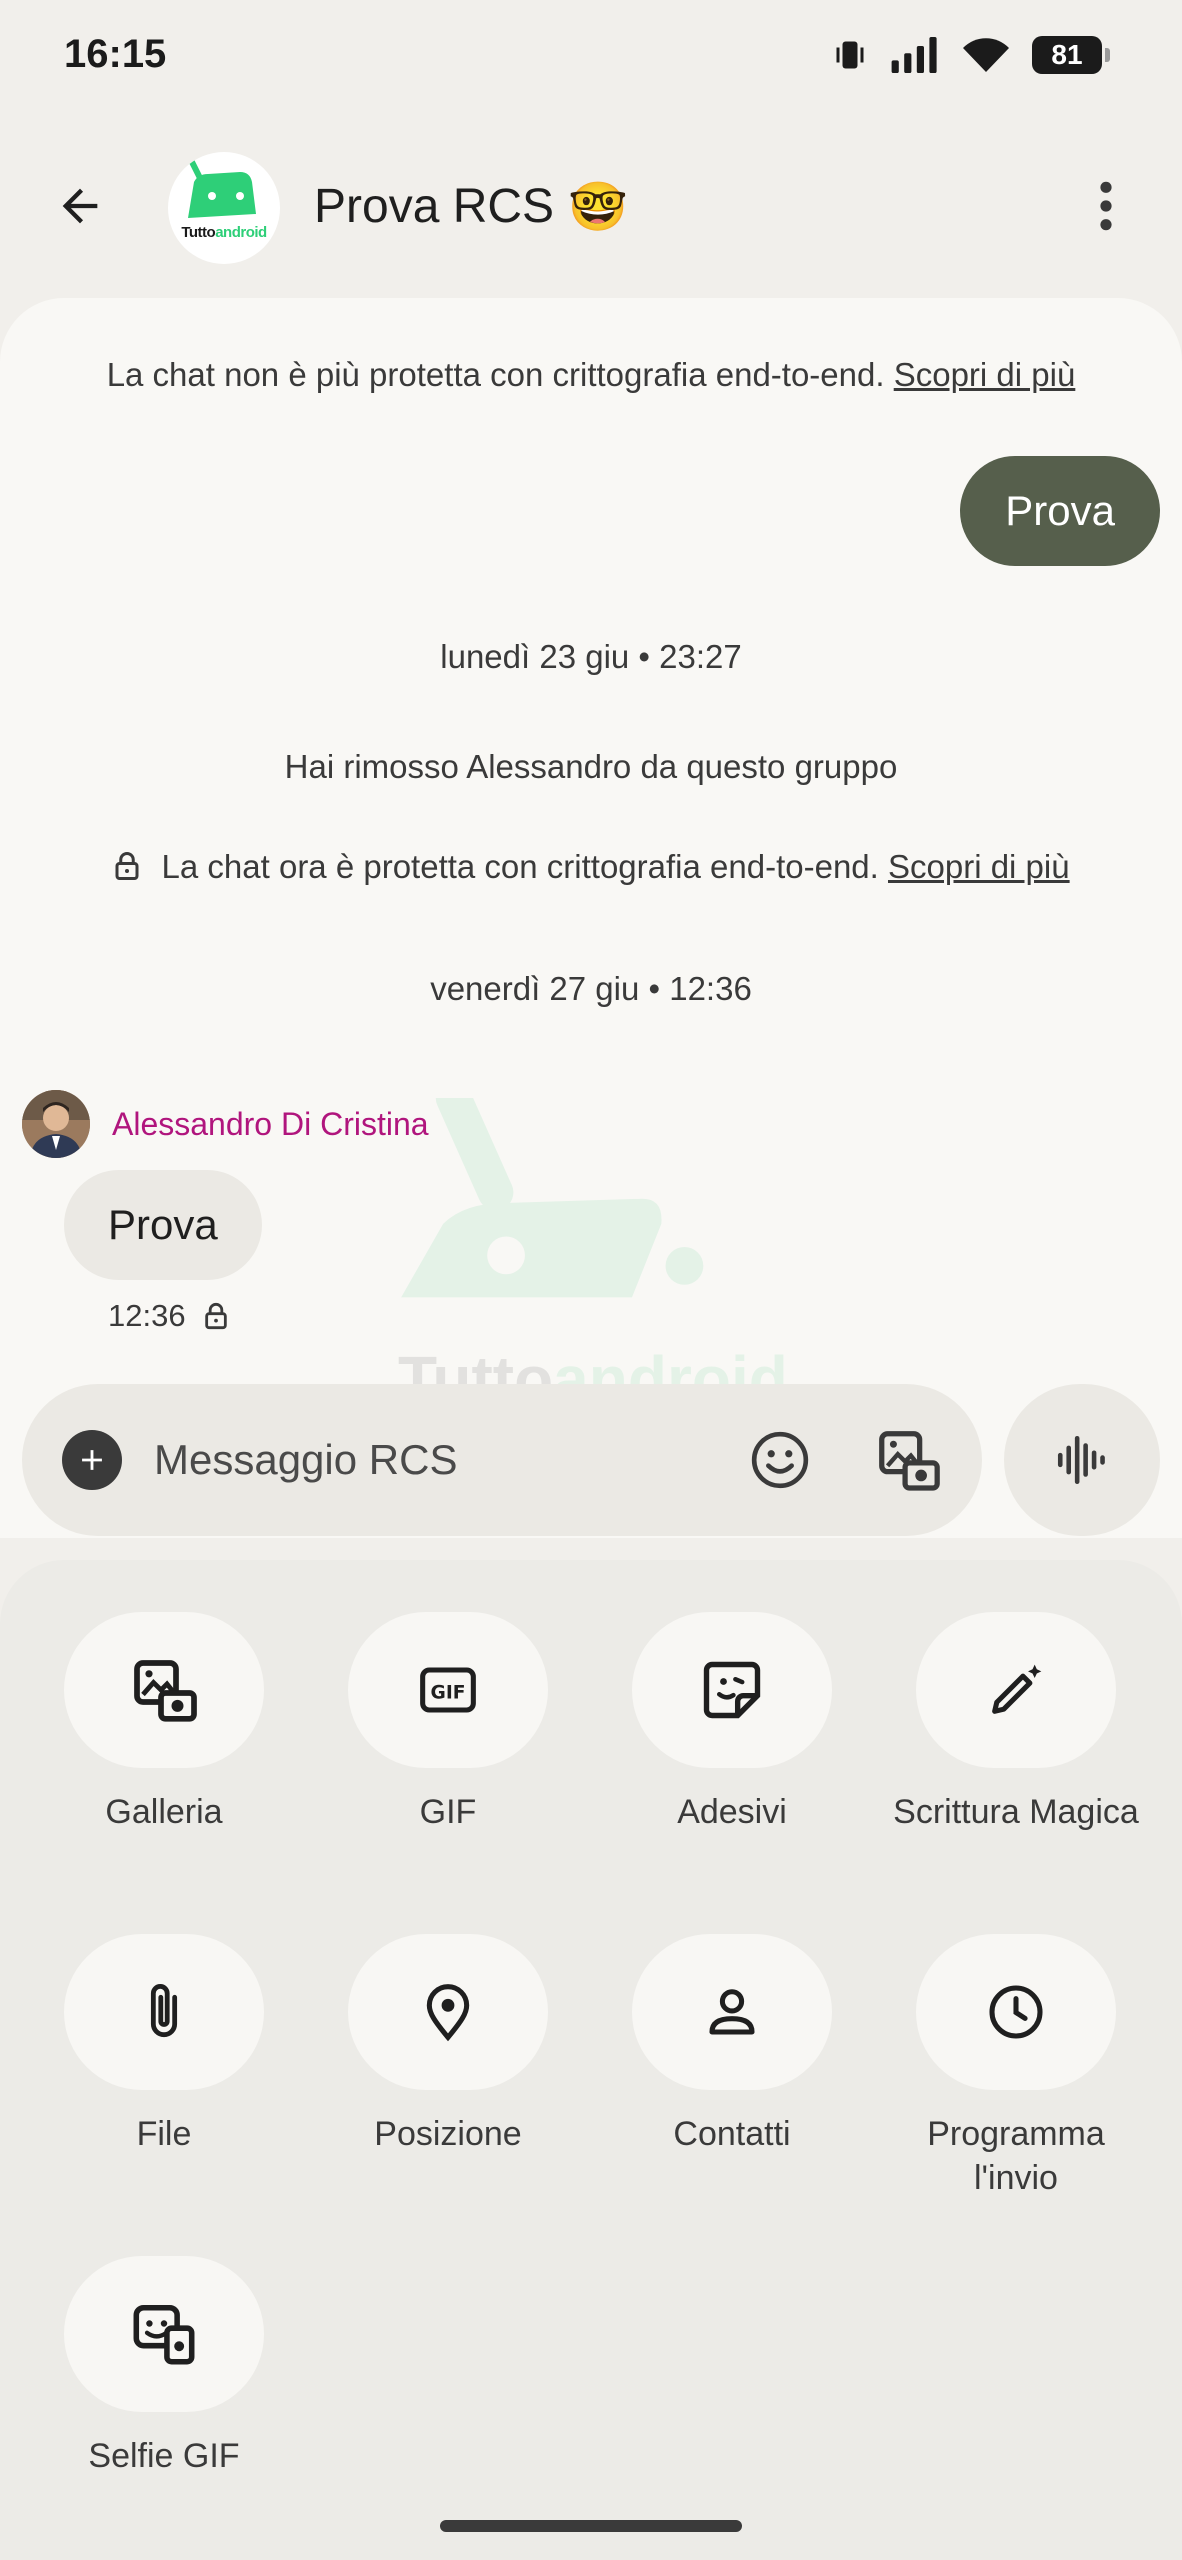  What do you see at coordinates (985, 374) in the screenshot?
I see `learn-more-link-1: Scopri di più` at bounding box center [985, 374].